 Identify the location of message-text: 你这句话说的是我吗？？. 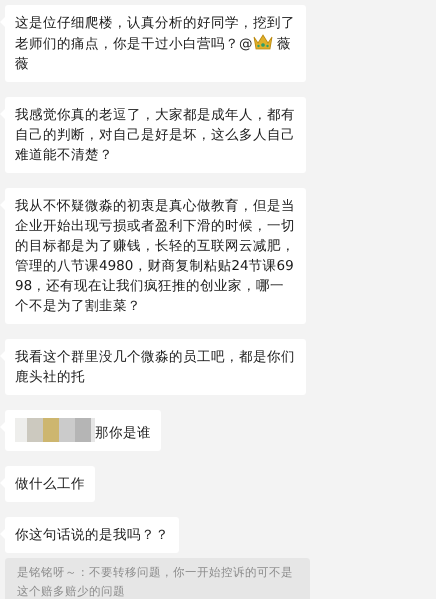
(92, 535).